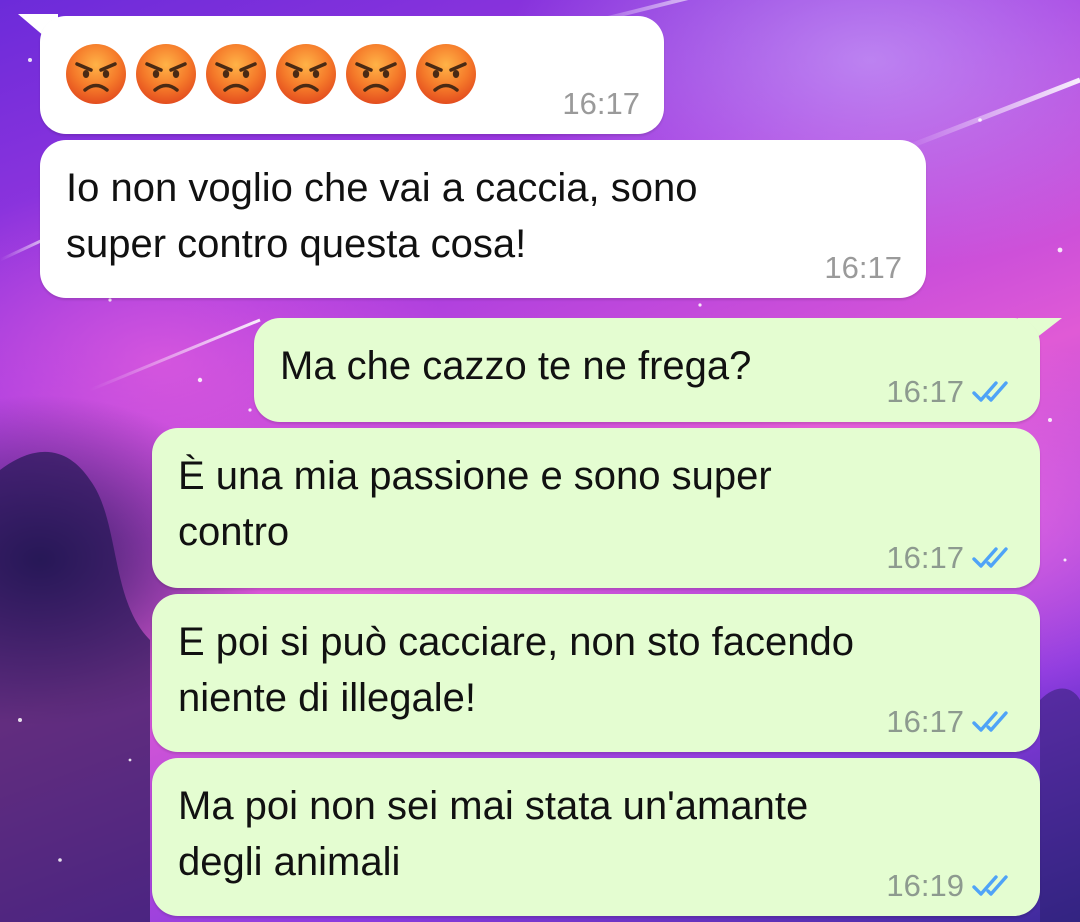 This screenshot has width=1080, height=922. Describe the element at coordinates (925, 885) in the screenshot. I see `message-time: 16:19` at that location.